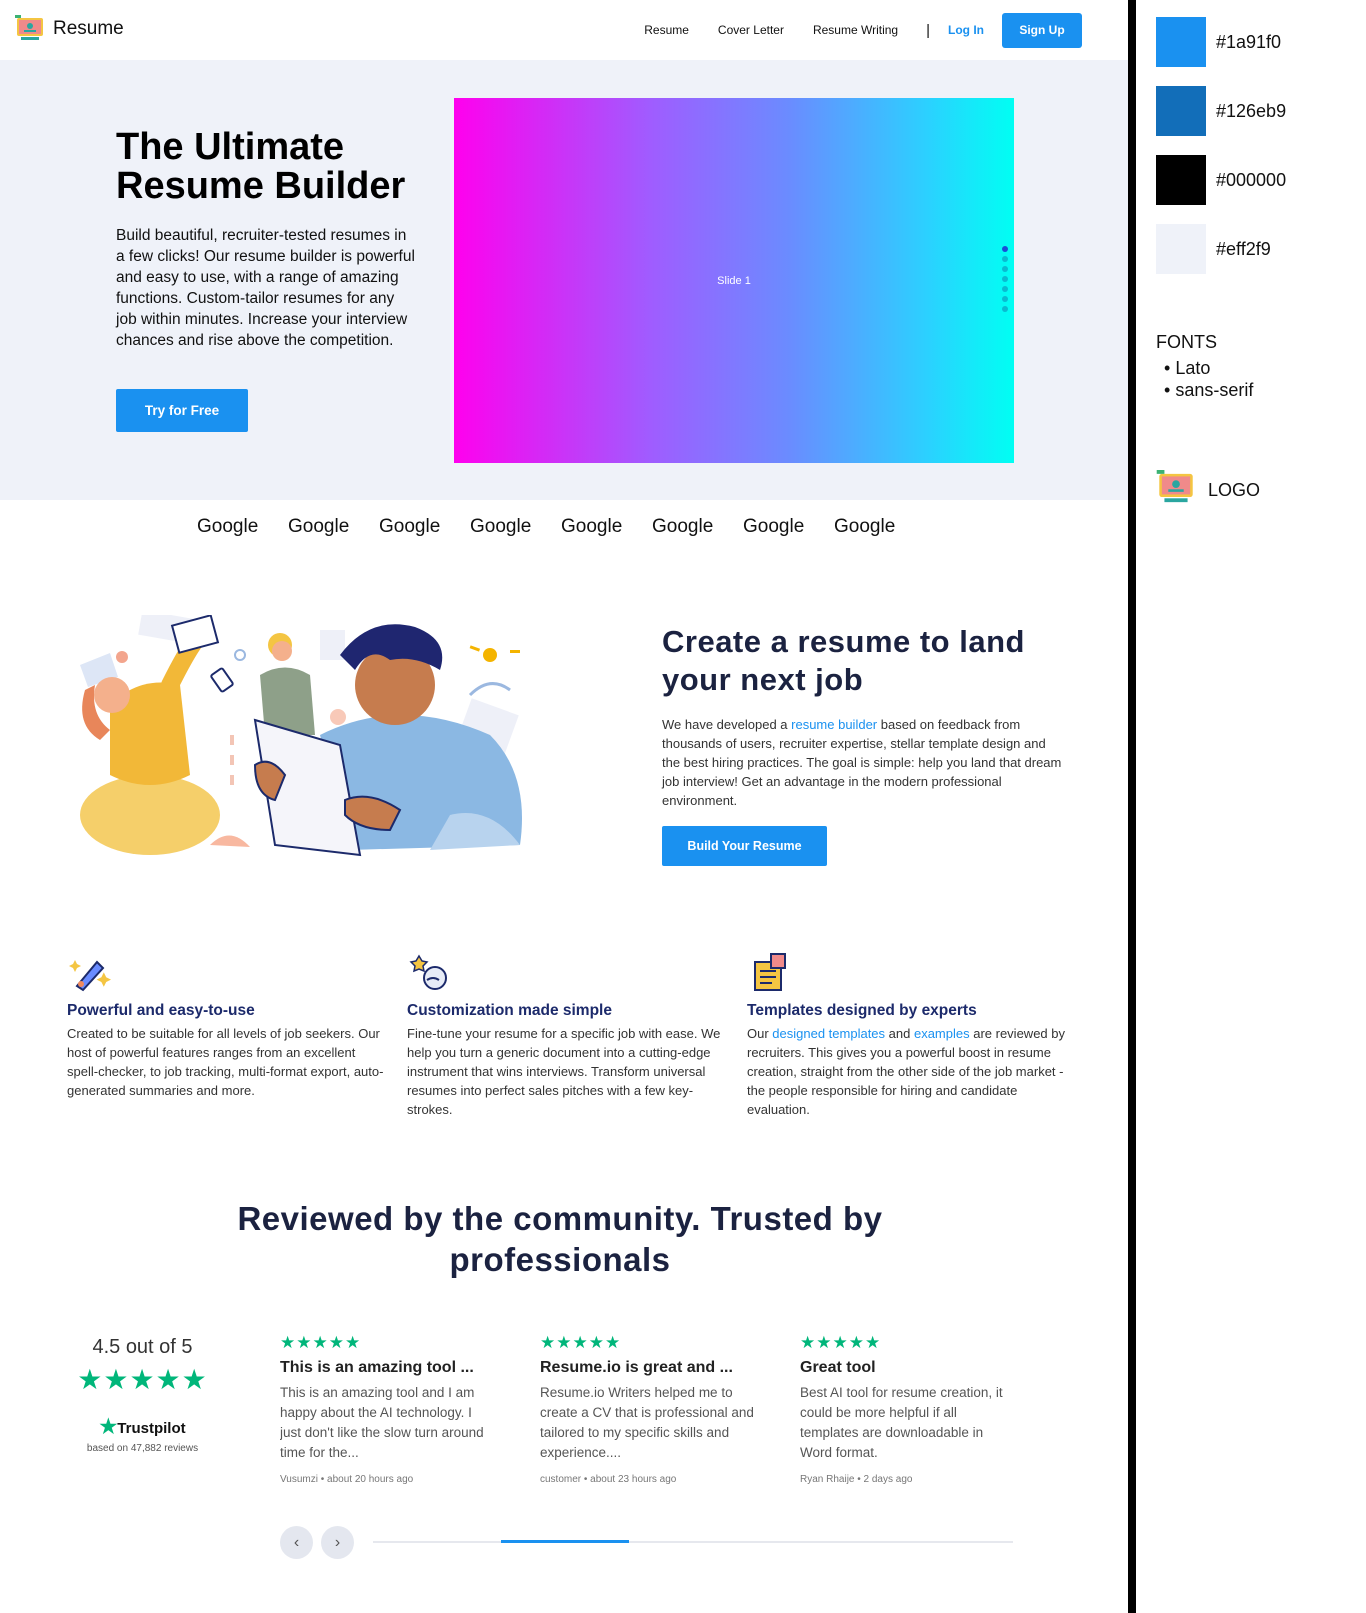 This screenshot has width=1366, height=1613. Describe the element at coordinates (108, 1427) in the screenshot. I see `trustpilot-star-icon: ★` at that location.